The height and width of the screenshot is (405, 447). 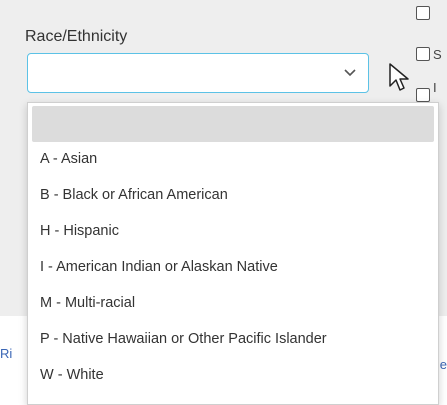 I want to click on race-ethnicity-select, so click(x=198, y=73).